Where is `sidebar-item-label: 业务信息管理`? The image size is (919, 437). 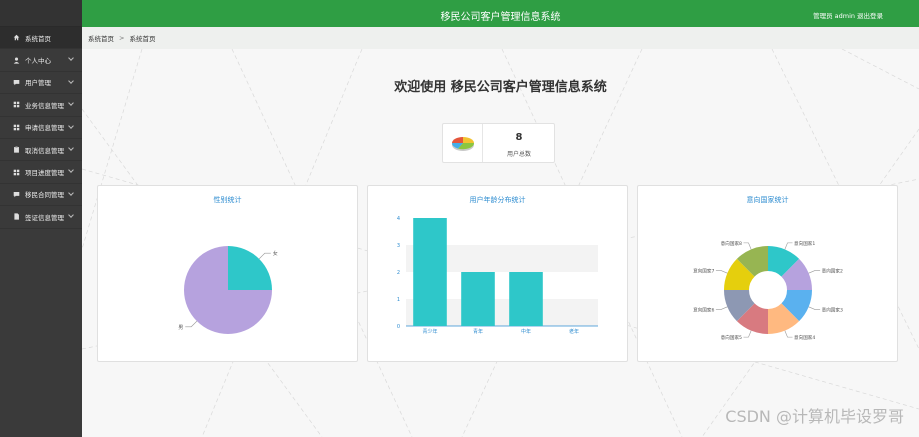 sidebar-item-label: 业务信息管理 is located at coordinates (44, 105).